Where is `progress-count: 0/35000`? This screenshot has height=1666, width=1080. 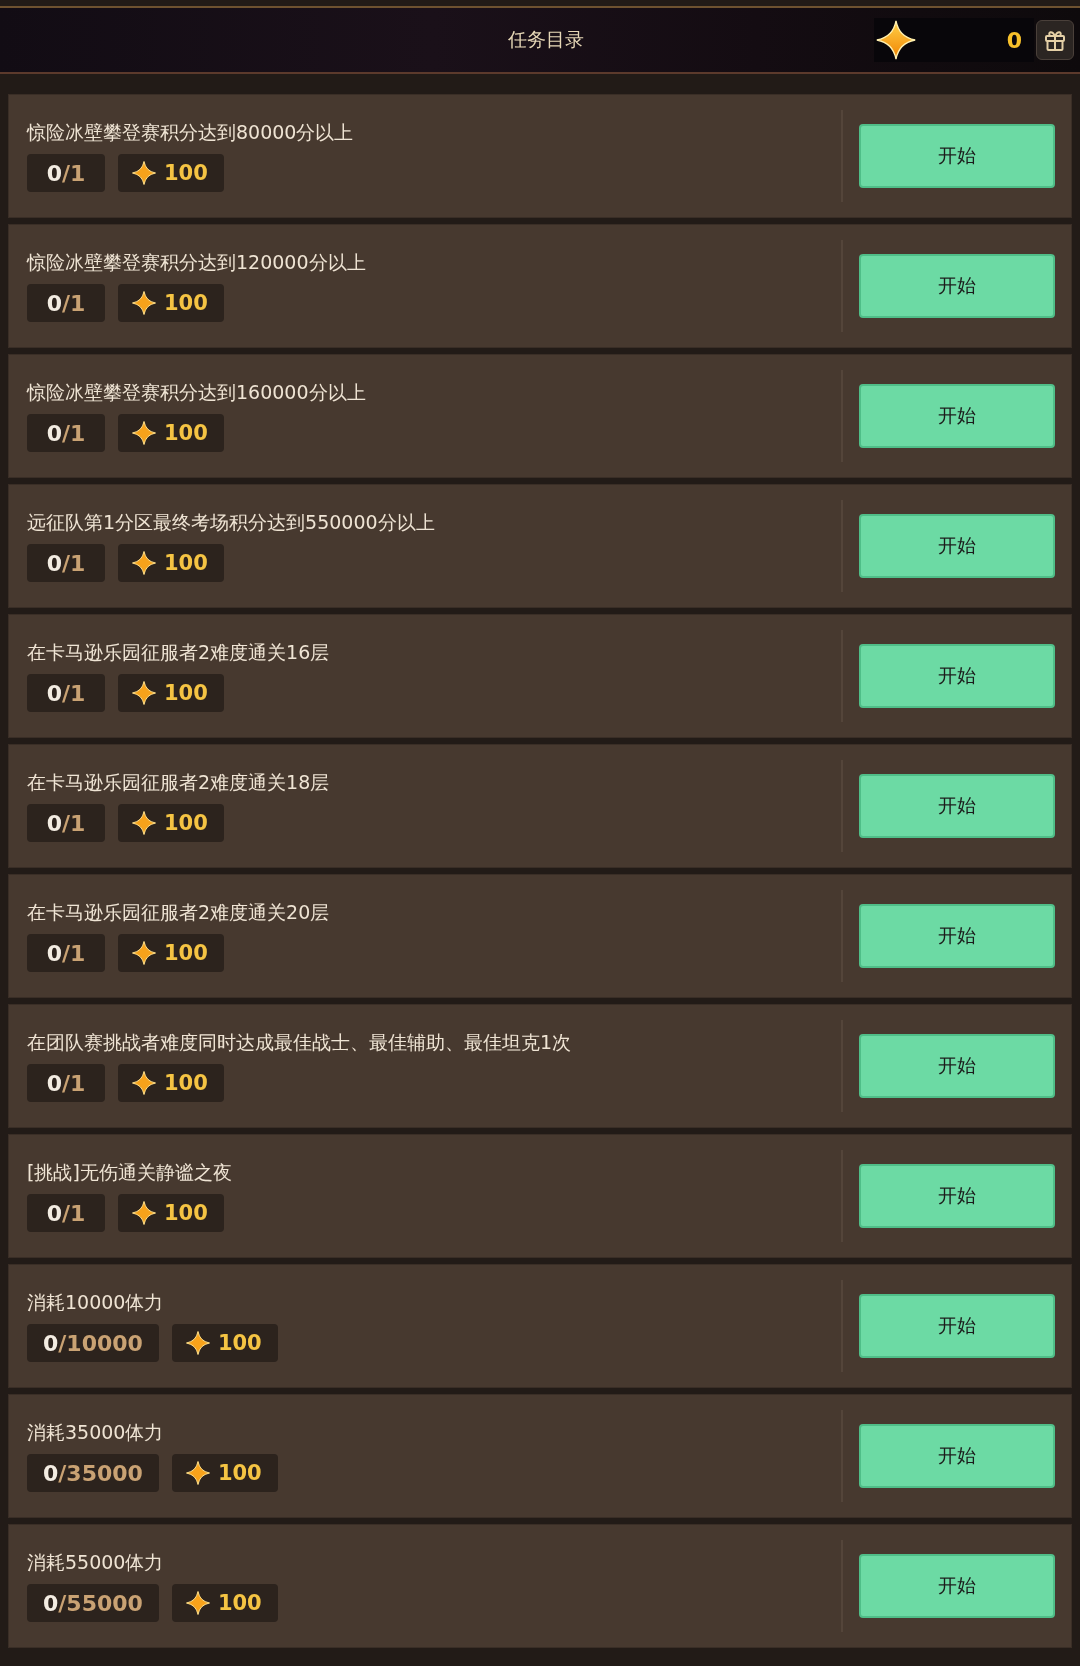
progress-count: 0/35000 is located at coordinates (93, 1473).